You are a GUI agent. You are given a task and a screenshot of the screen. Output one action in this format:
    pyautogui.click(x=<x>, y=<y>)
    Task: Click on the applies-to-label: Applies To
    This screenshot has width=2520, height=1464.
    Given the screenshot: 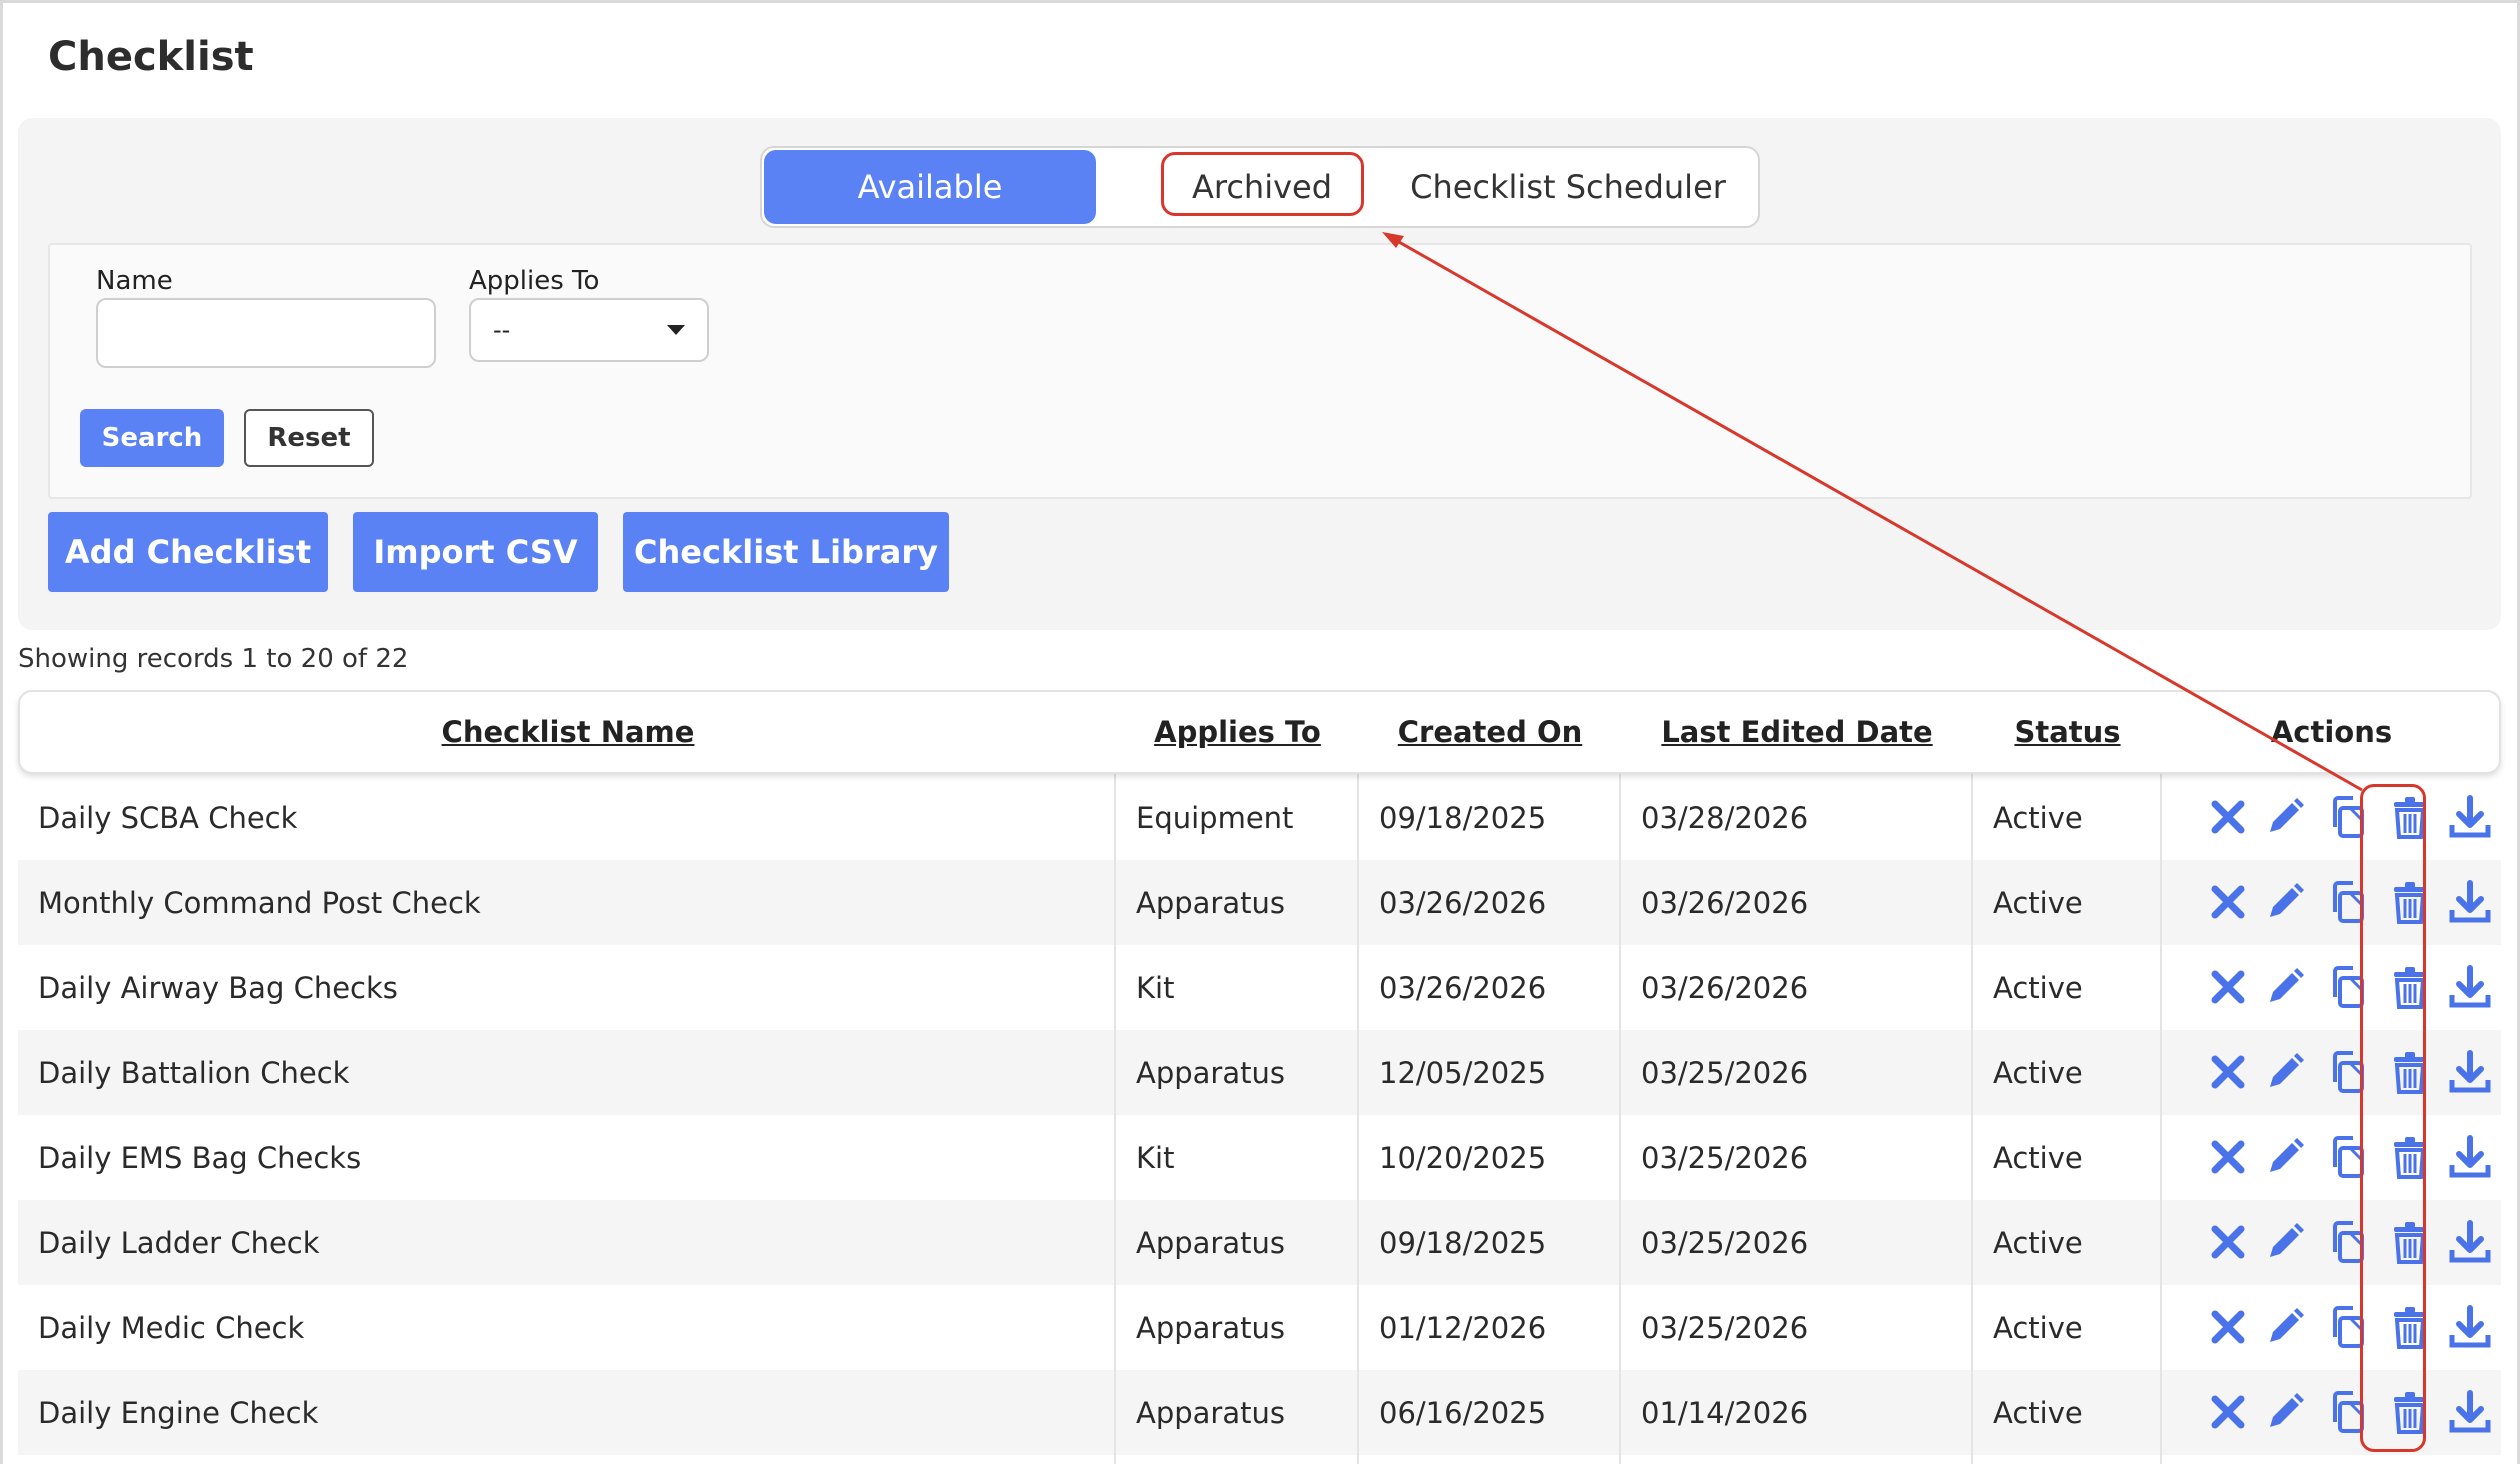 What is the action you would take?
    pyautogui.click(x=534, y=281)
    